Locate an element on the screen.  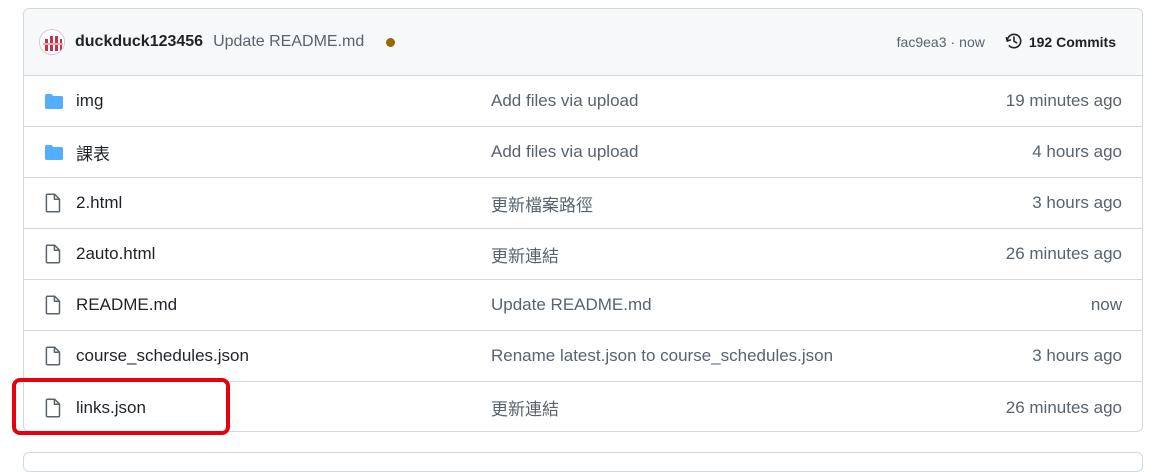
file-commit-time: 4 hours ago is located at coordinates (1077, 151).